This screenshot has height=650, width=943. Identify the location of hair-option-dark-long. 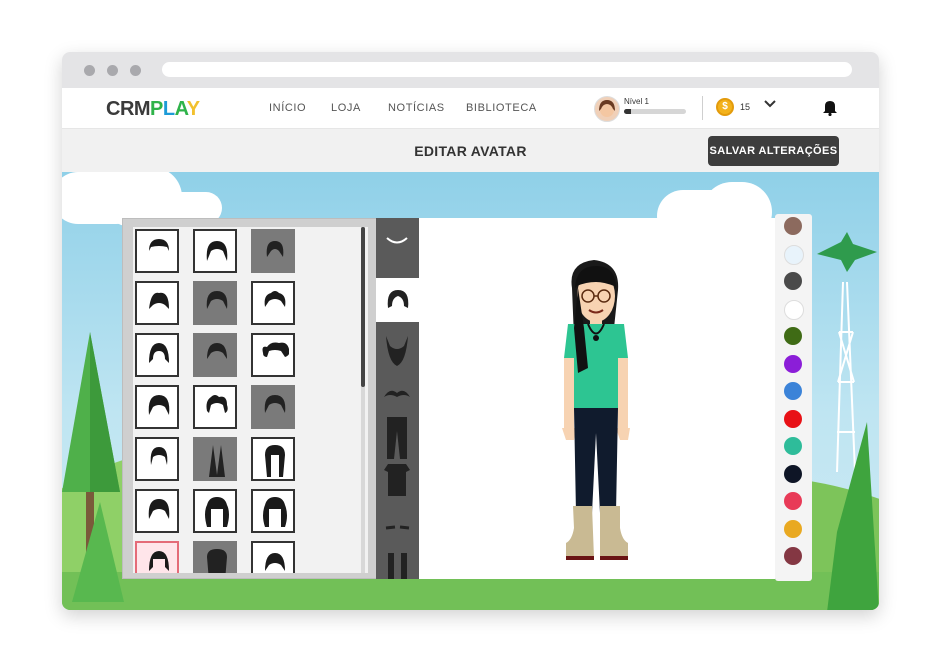
(215, 557).